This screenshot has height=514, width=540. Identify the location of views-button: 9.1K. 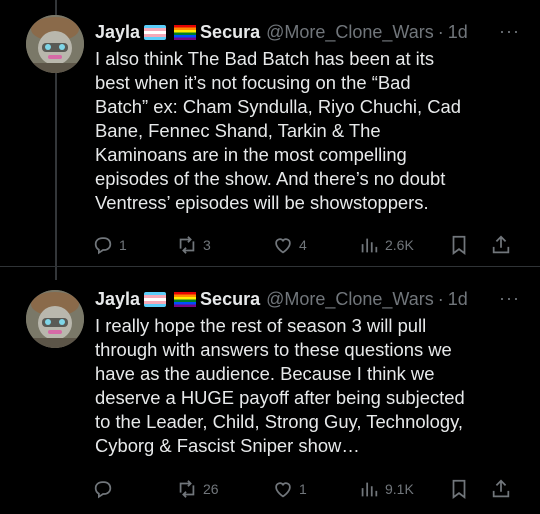
(386, 489).